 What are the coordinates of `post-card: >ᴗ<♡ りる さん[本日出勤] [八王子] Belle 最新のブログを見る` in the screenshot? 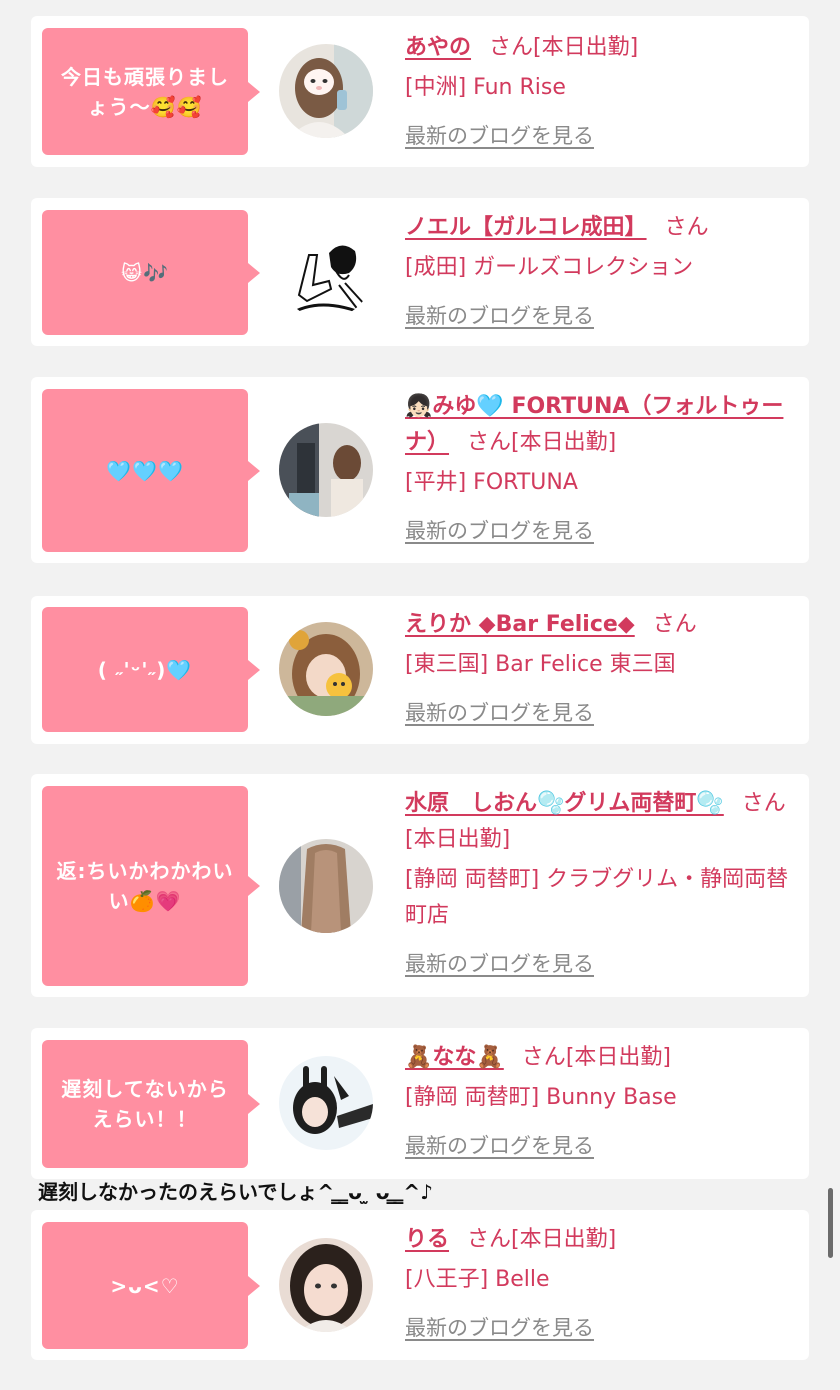 It's located at (420, 1285).